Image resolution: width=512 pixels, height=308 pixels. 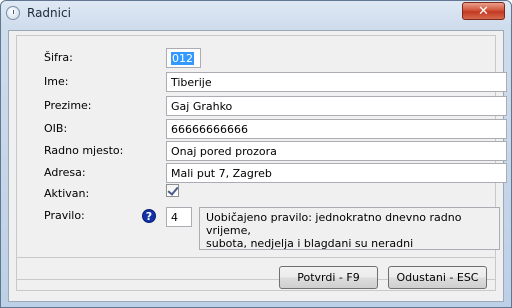 What do you see at coordinates (256, 274) in the screenshot?
I see `button-bar: Potvrdi - F9 Odustani - ESC` at bounding box center [256, 274].